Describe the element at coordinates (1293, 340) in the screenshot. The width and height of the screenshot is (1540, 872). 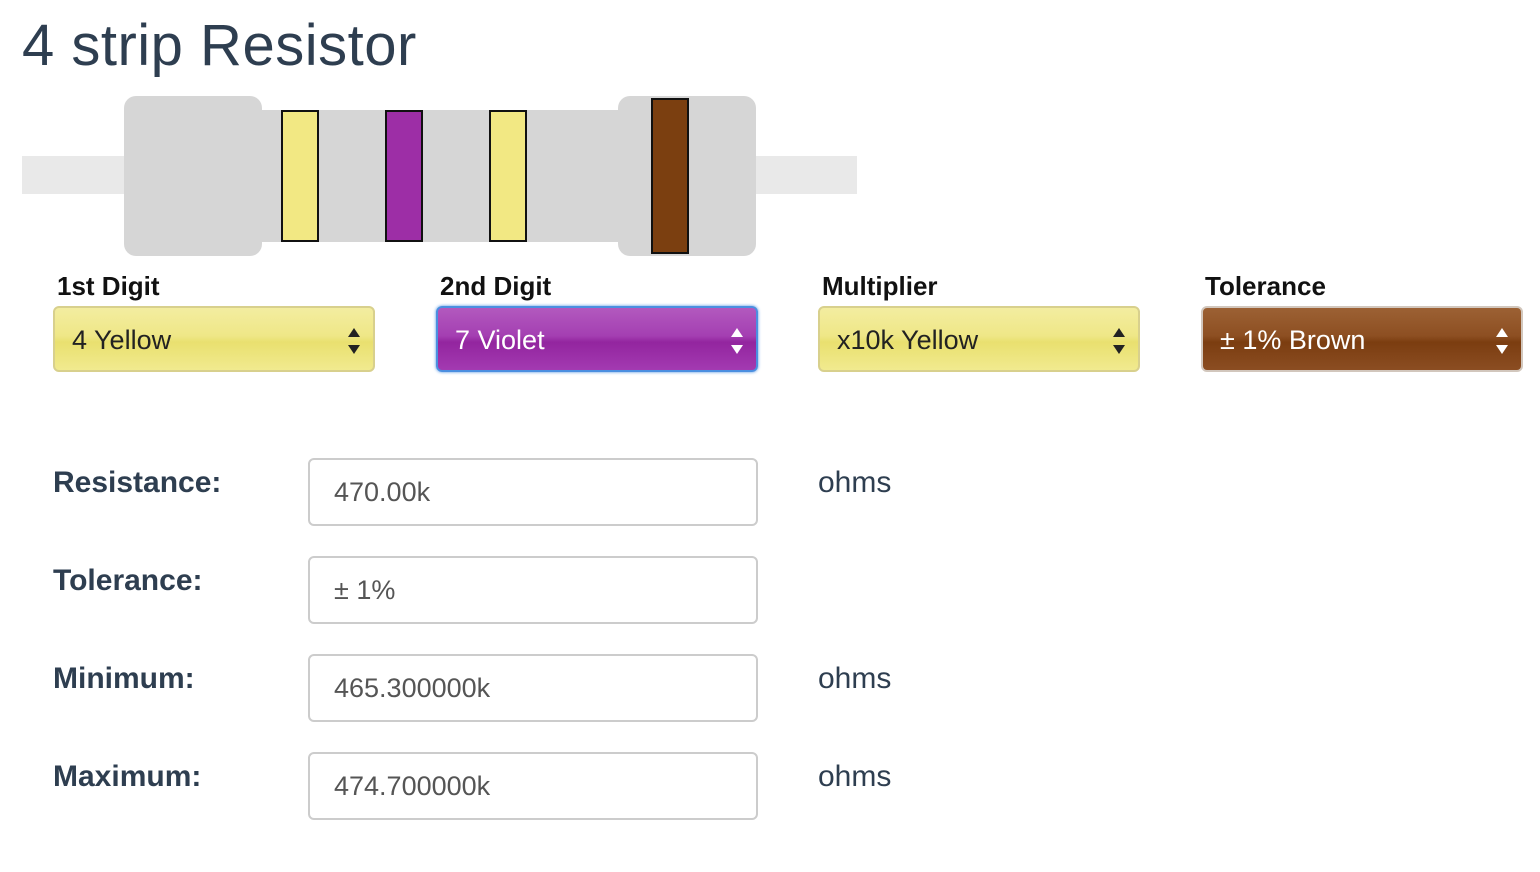
I see `tolerance-select-value: ± 1% Brown` at that location.